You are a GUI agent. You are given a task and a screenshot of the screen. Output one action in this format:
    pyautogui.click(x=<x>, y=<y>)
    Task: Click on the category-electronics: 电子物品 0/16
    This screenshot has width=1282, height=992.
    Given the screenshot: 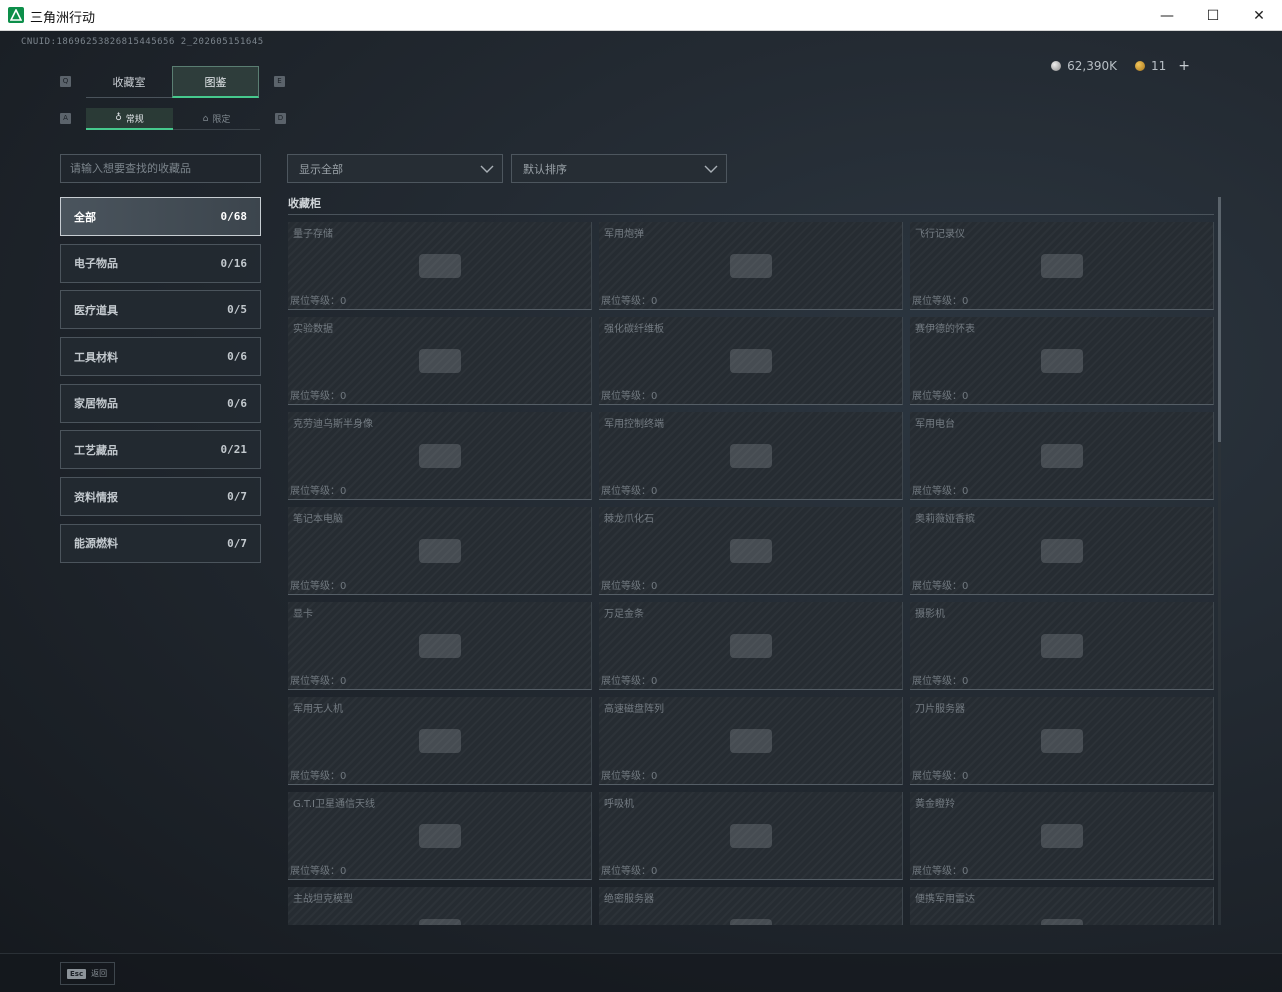 What is the action you would take?
    pyautogui.click(x=160, y=263)
    